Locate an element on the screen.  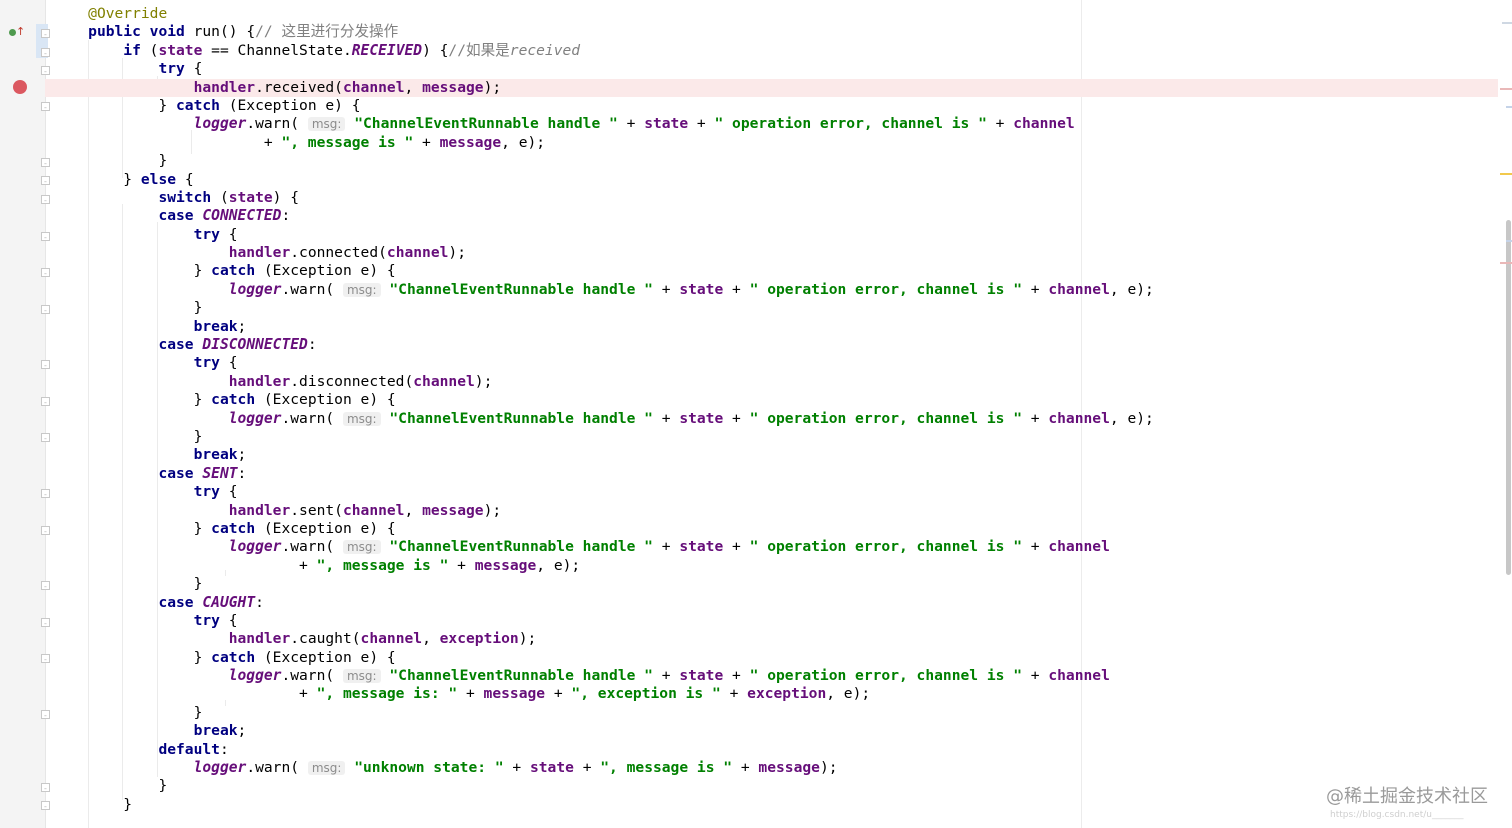
code-token: .disconnected( is located at coordinates (352, 381).